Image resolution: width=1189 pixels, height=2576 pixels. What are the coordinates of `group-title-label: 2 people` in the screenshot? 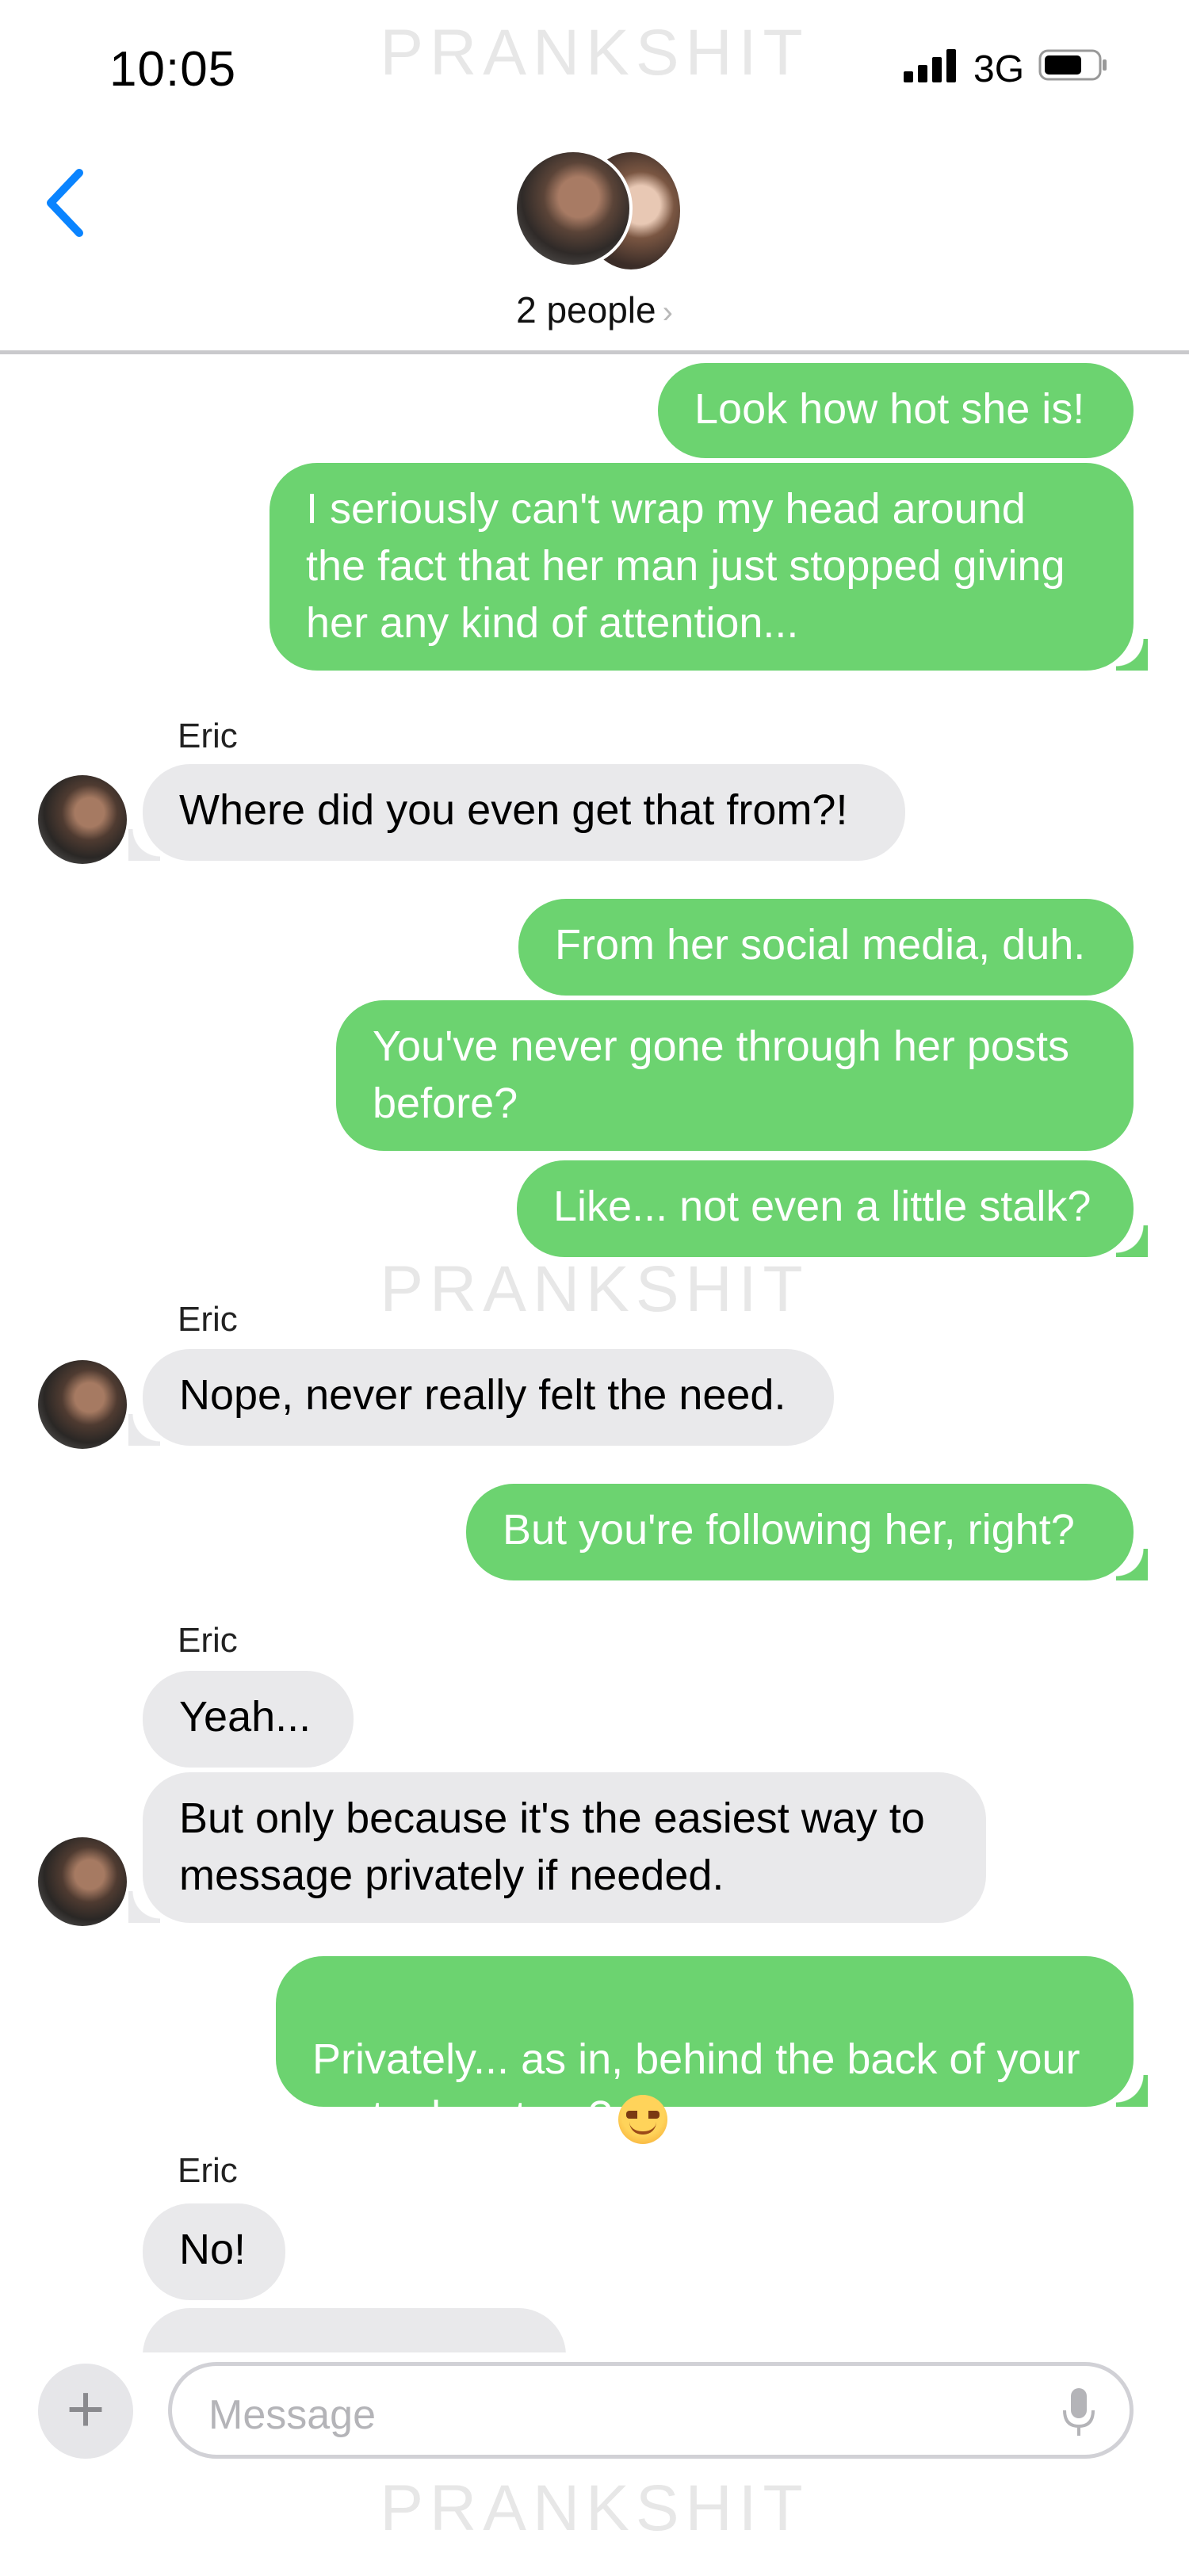 It's located at (586, 310).